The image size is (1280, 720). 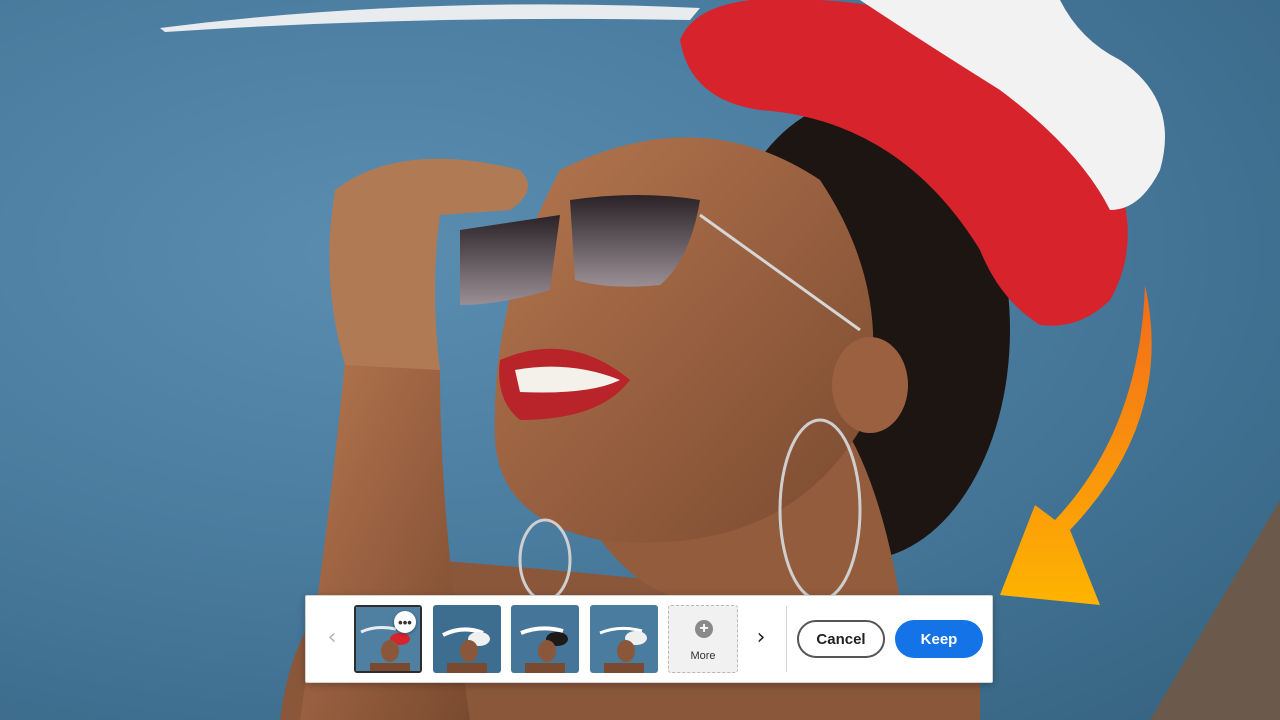 What do you see at coordinates (388, 639) in the screenshot?
I see `variation-thumbnail-1: •••` at bounding box center [388, 639].